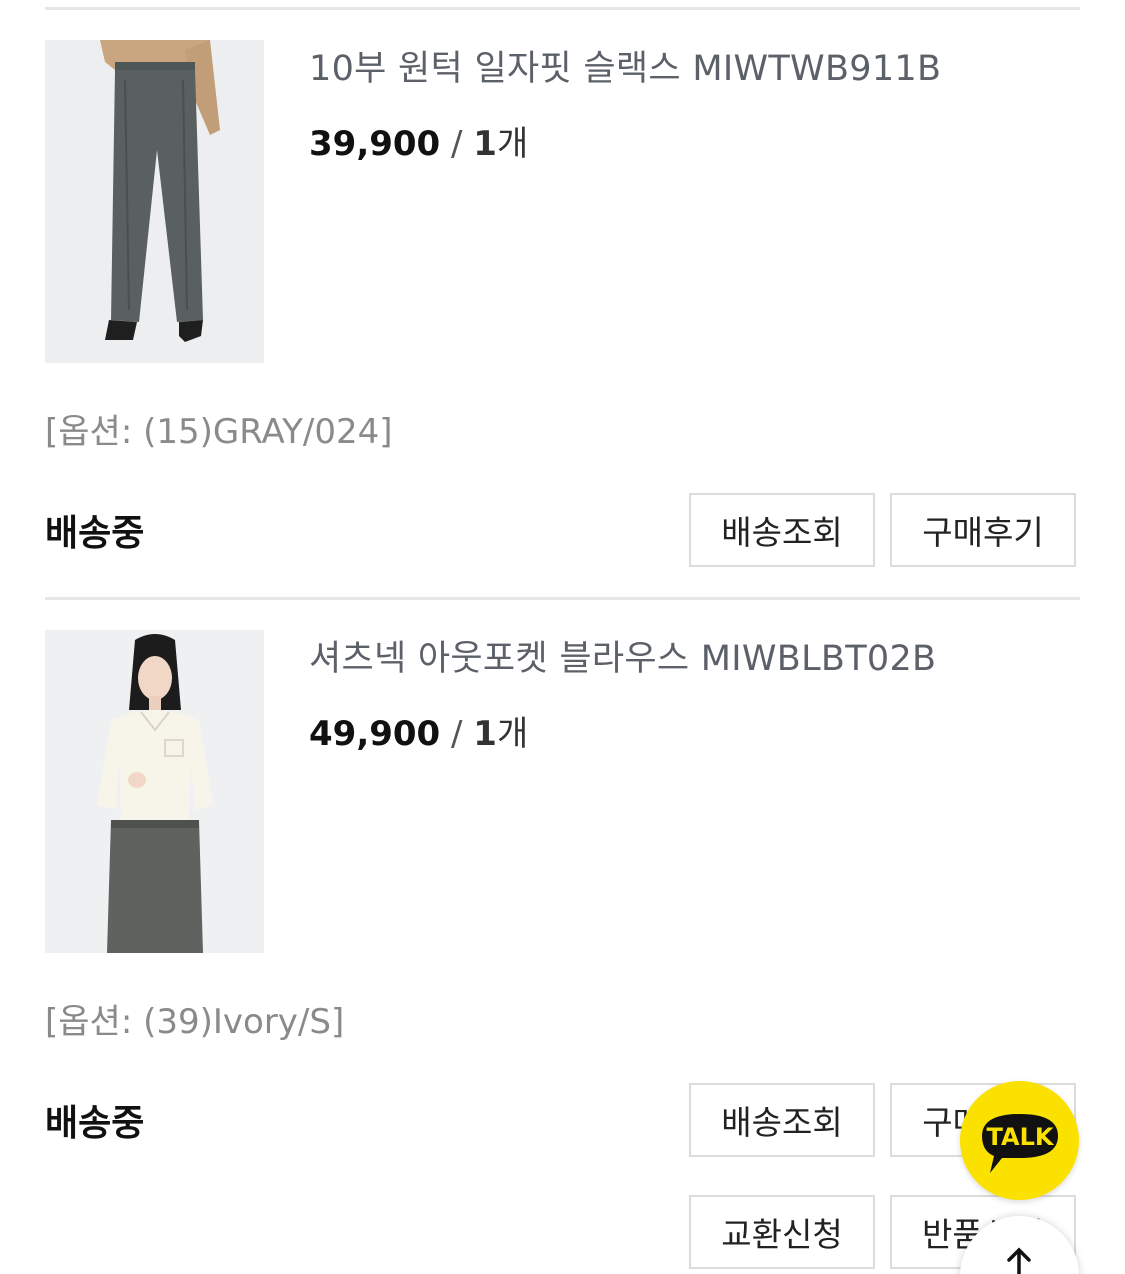 This screenshot has height=1274, width=1125. I want to click on talk-bubble-icon: TALK, so click(1020, 1143).